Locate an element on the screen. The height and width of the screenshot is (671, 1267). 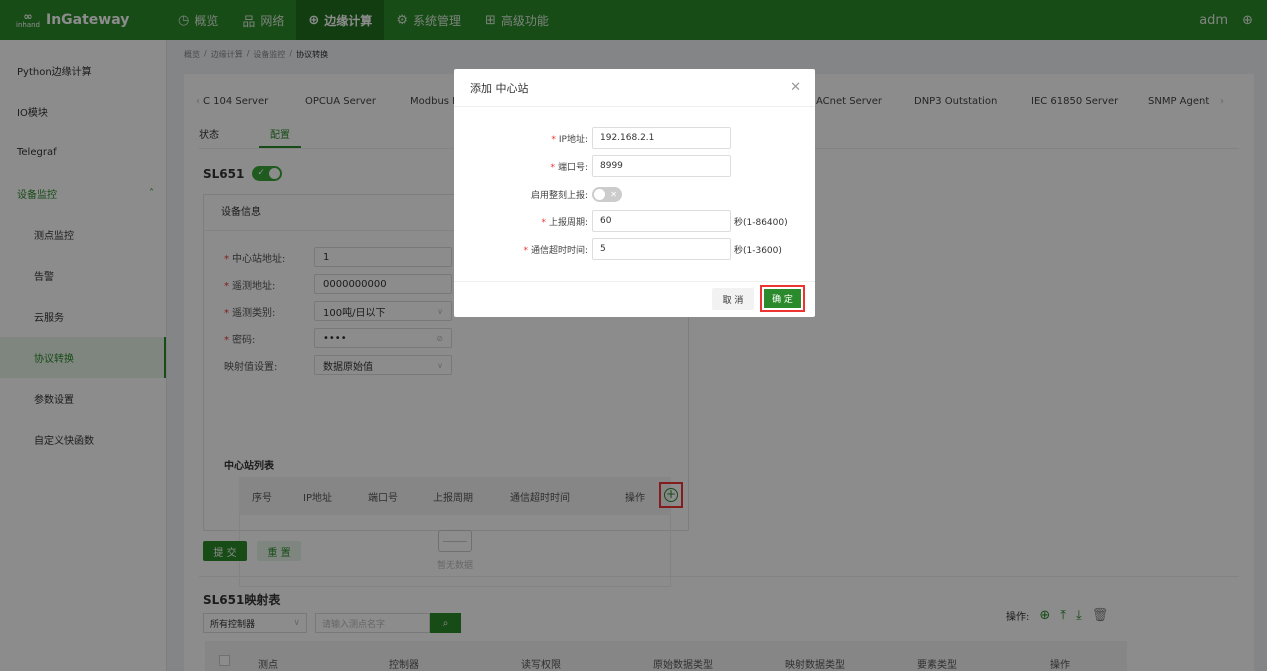
ok-button: 确 定 is located at coordinates (782, 298).